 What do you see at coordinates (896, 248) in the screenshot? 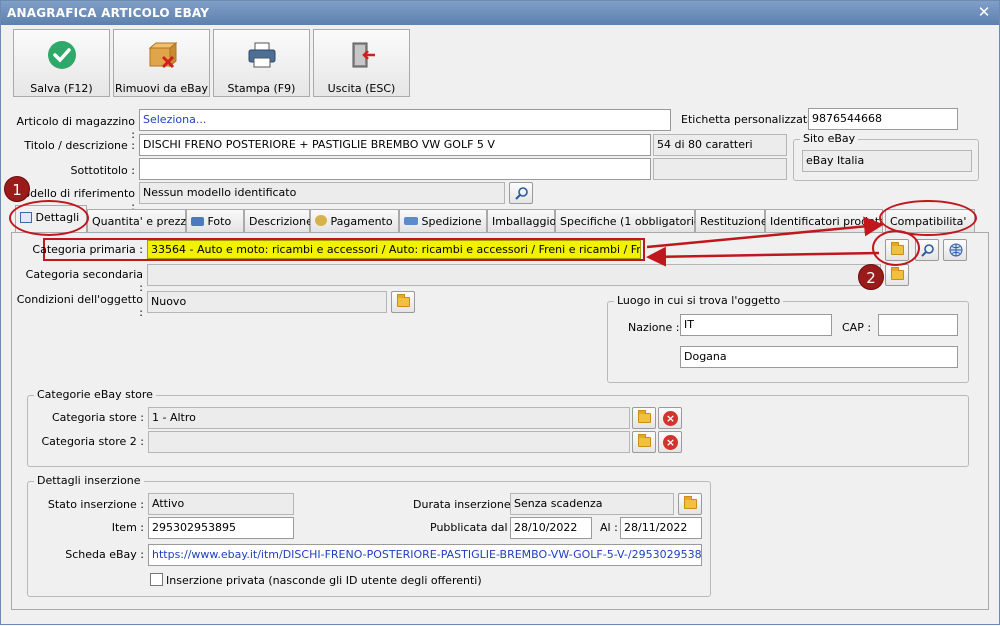
I see `annotation-ring-browse` at bounding box center [896, 248].